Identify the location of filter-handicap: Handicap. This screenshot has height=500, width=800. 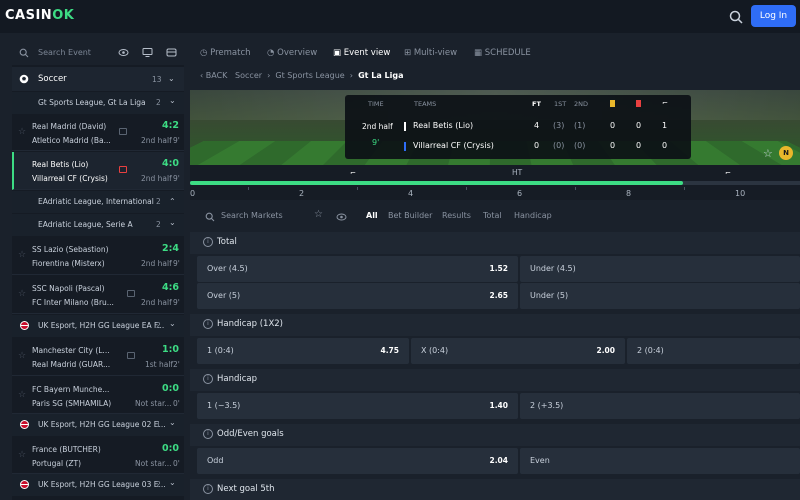
(533, 215).